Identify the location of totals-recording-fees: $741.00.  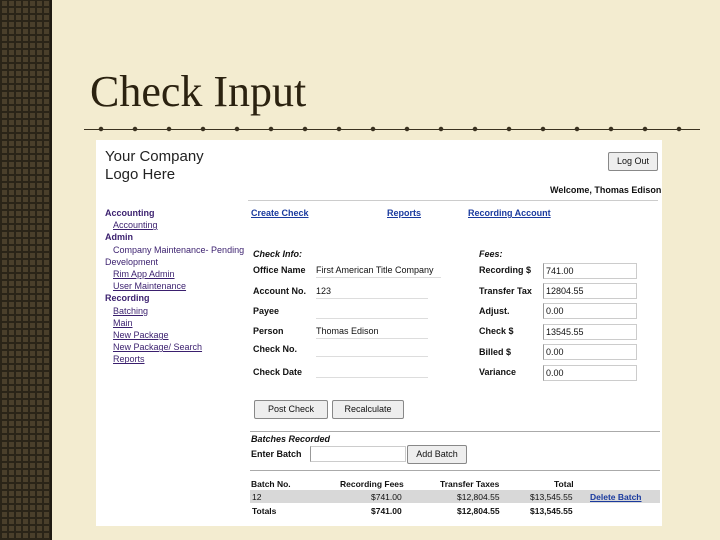
(386, 511).